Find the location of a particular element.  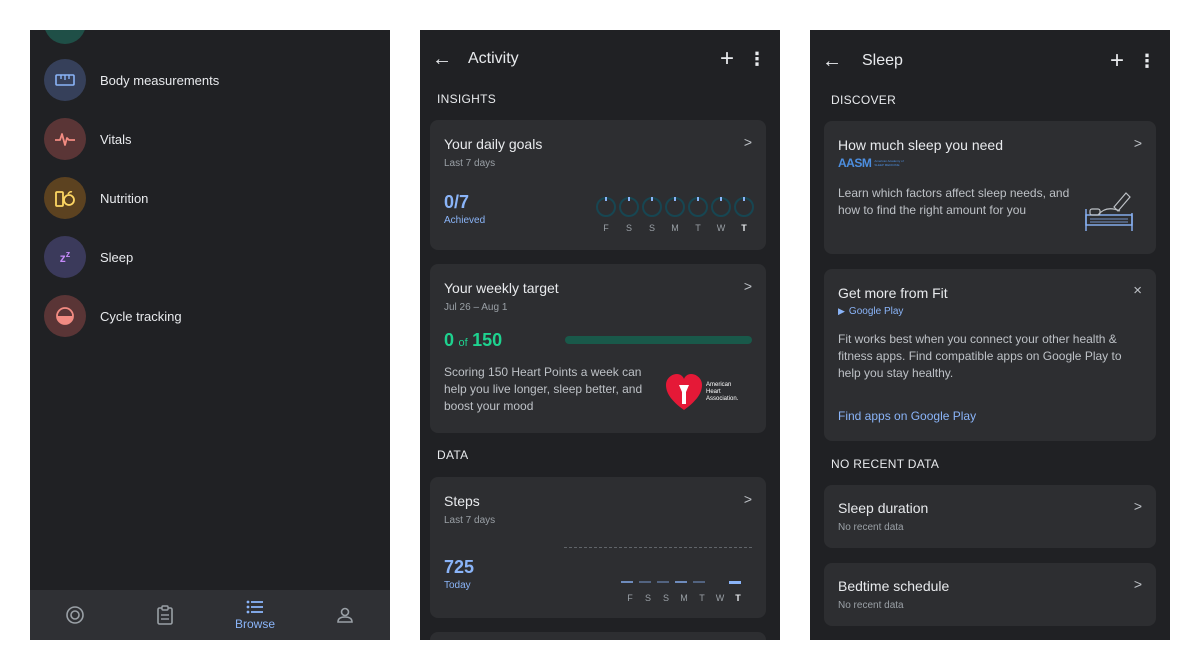

heart-points-value: 0 of 150 is located at coordinates (473, 340).